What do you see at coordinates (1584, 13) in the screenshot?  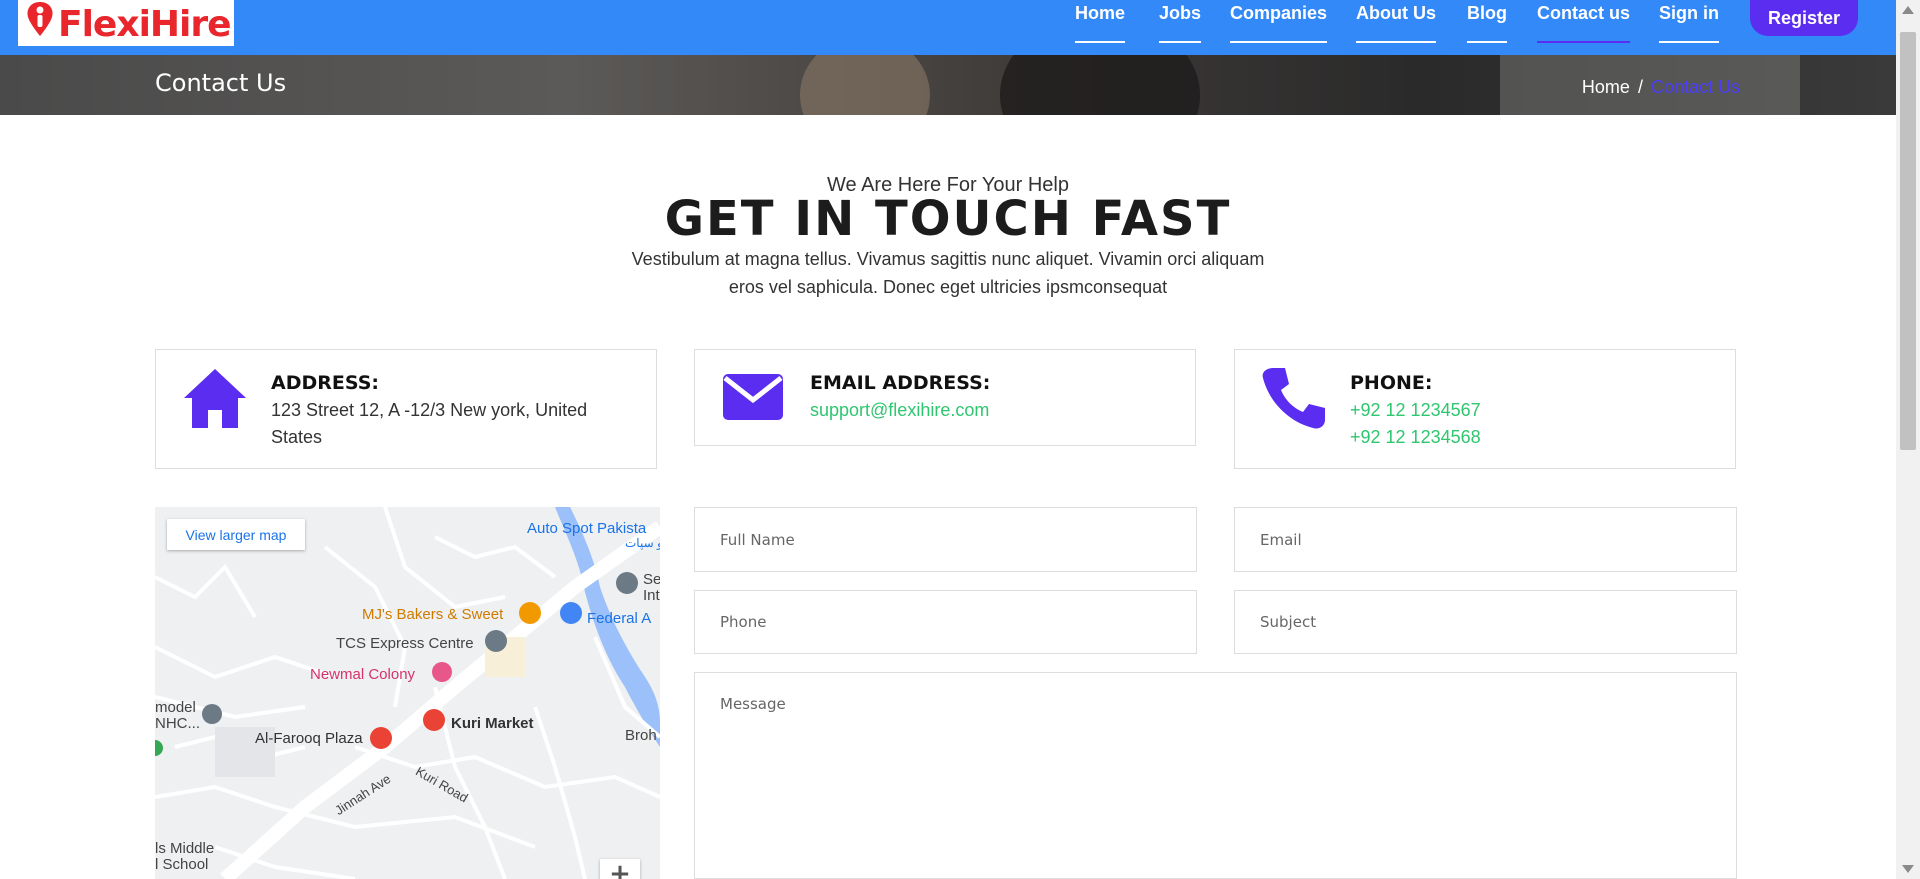 I see `nav-contact-us-label: Contact us` at bounding box center [1584, 13].